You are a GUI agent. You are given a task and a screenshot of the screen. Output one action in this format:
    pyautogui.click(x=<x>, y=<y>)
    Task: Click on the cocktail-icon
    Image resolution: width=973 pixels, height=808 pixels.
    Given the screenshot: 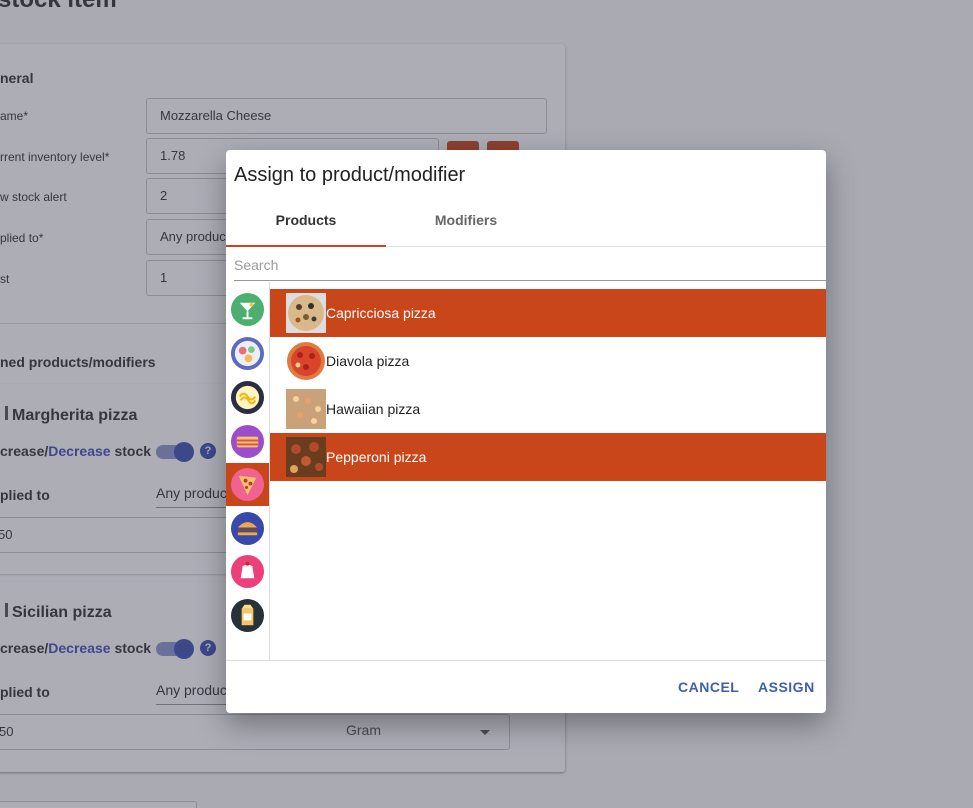 What is the action you would take?
    pyautogui.click(x=247, y=309)
    